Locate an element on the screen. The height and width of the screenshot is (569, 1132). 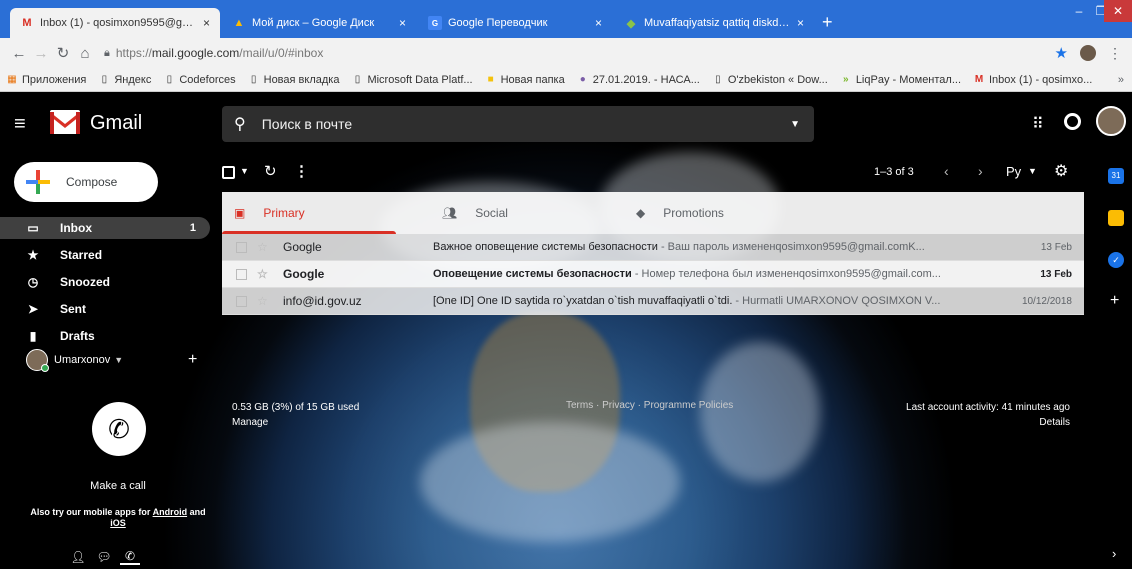
new-conversation-button: + is located at coordinates (192, 360).